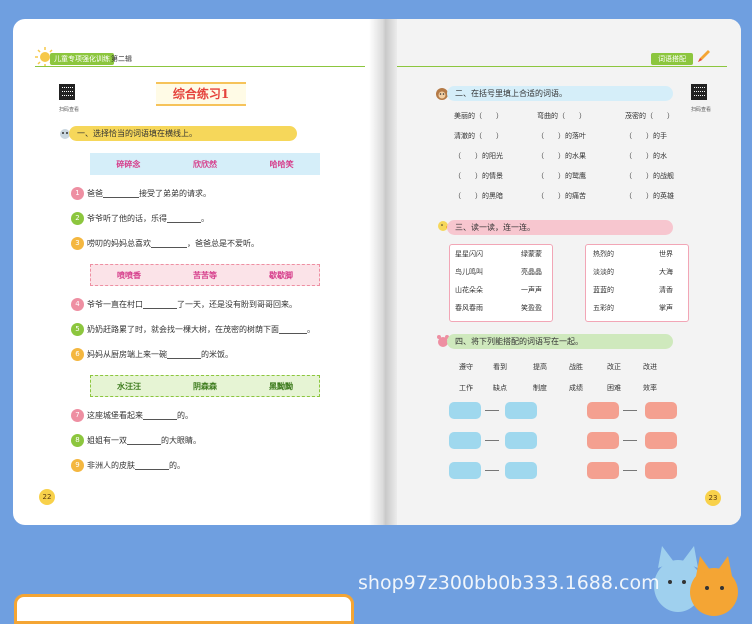 This screenshot has width=752, height=624. Describe the element at coordinates (183, 133) in the screenshot. I see `section-1-heading: 一、选择恰当的词语填在横线上。` at that location.